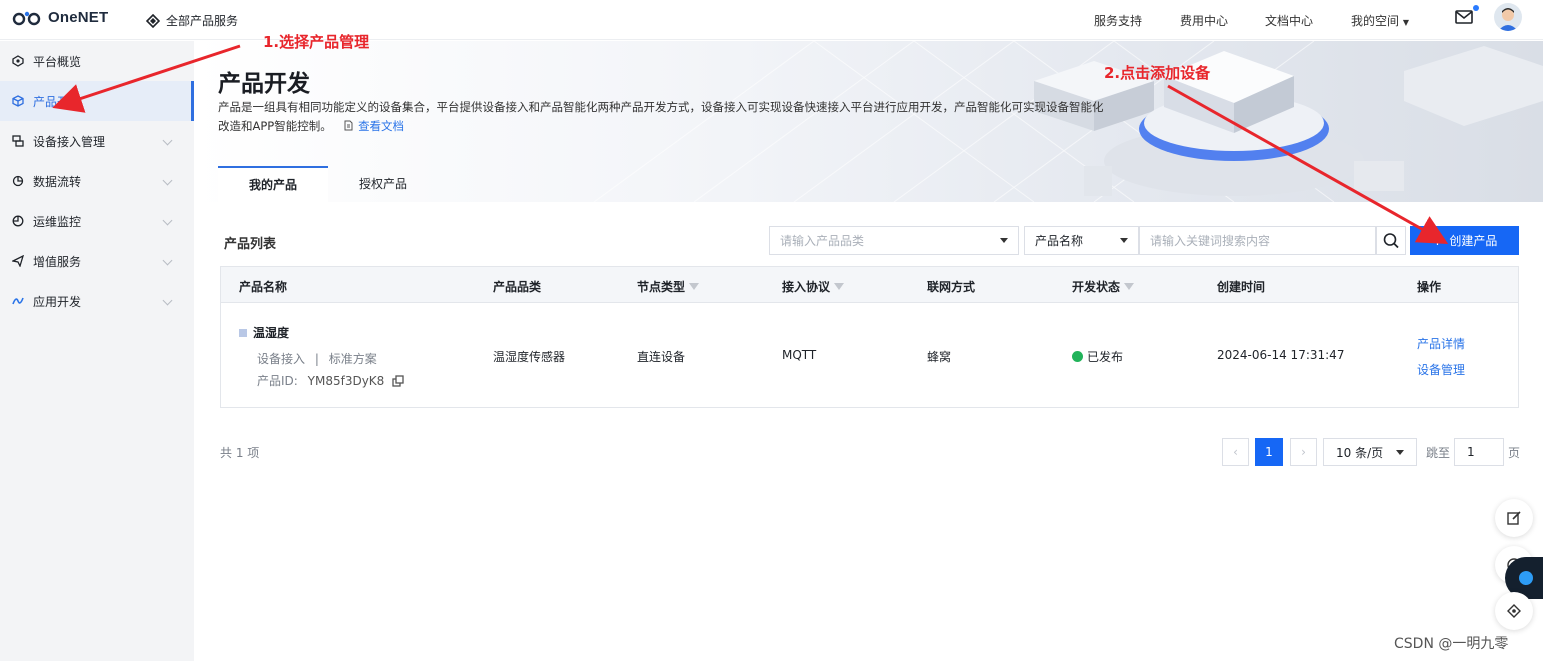 The image size is (1543, 661). I want to click on sidebar-item-label: 应用开发, so click(57, 301).